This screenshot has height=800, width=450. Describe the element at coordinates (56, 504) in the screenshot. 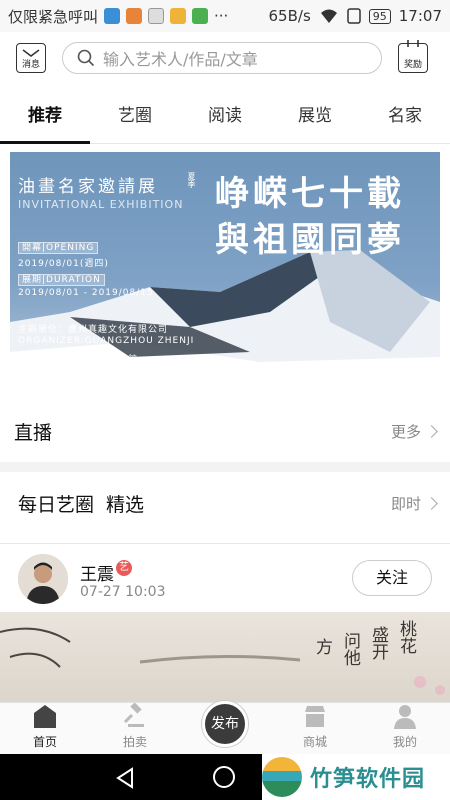

I see `daily-title: 每日艺圈` at that location.